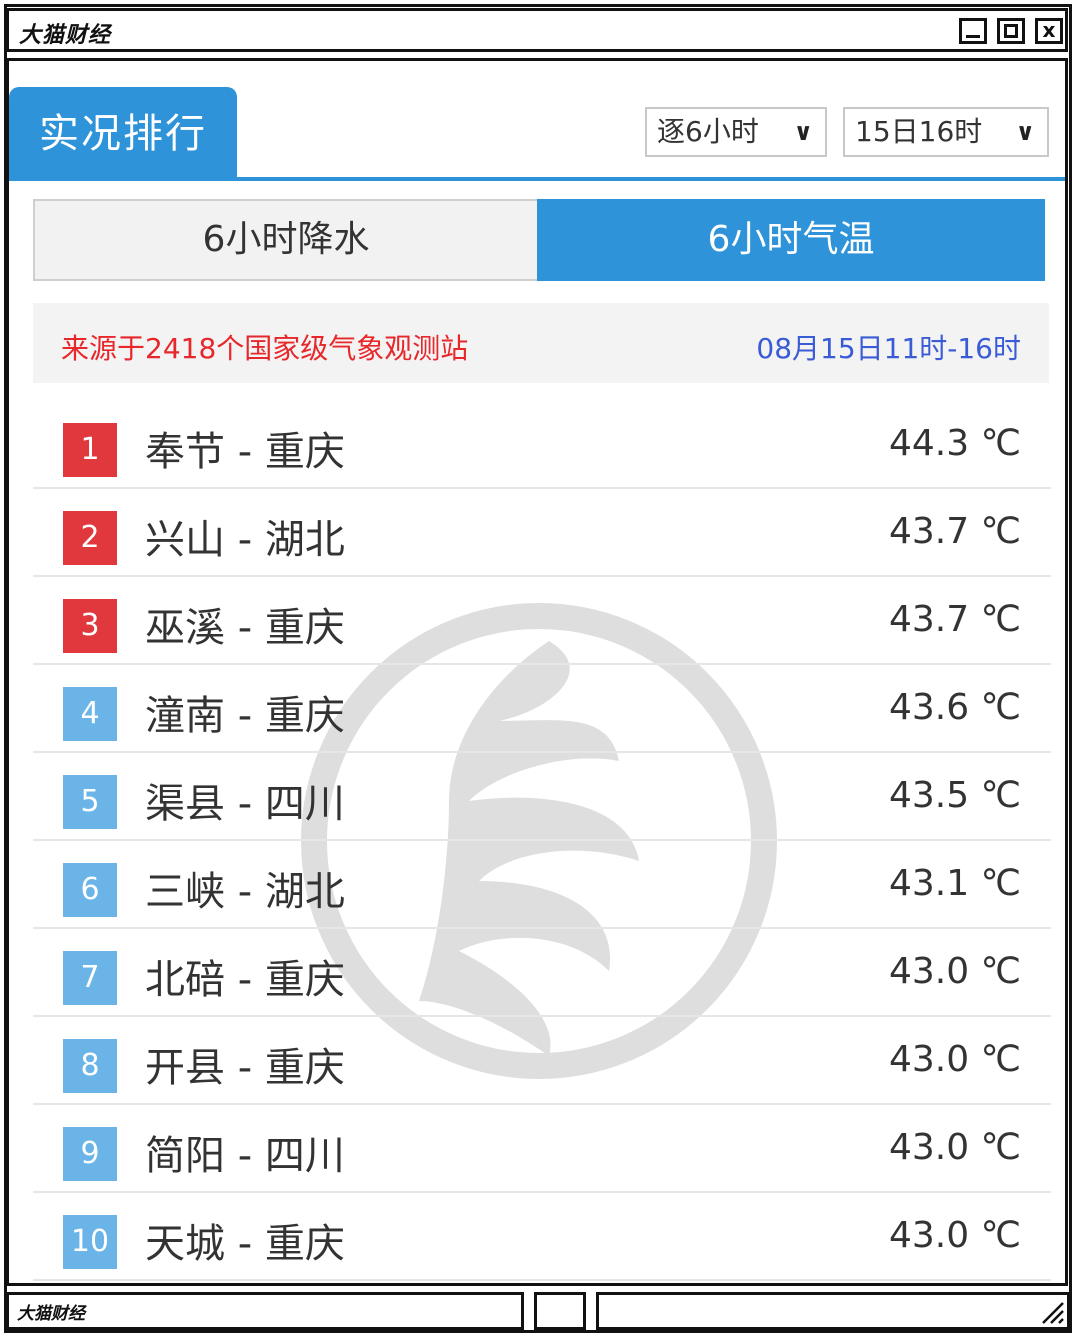  What do you see at coordinates (542, 1061) in the screenshot?
I see `list-item: 8 开县 - 重庆 43.0 ℃` at bounding box center [542, 1061].